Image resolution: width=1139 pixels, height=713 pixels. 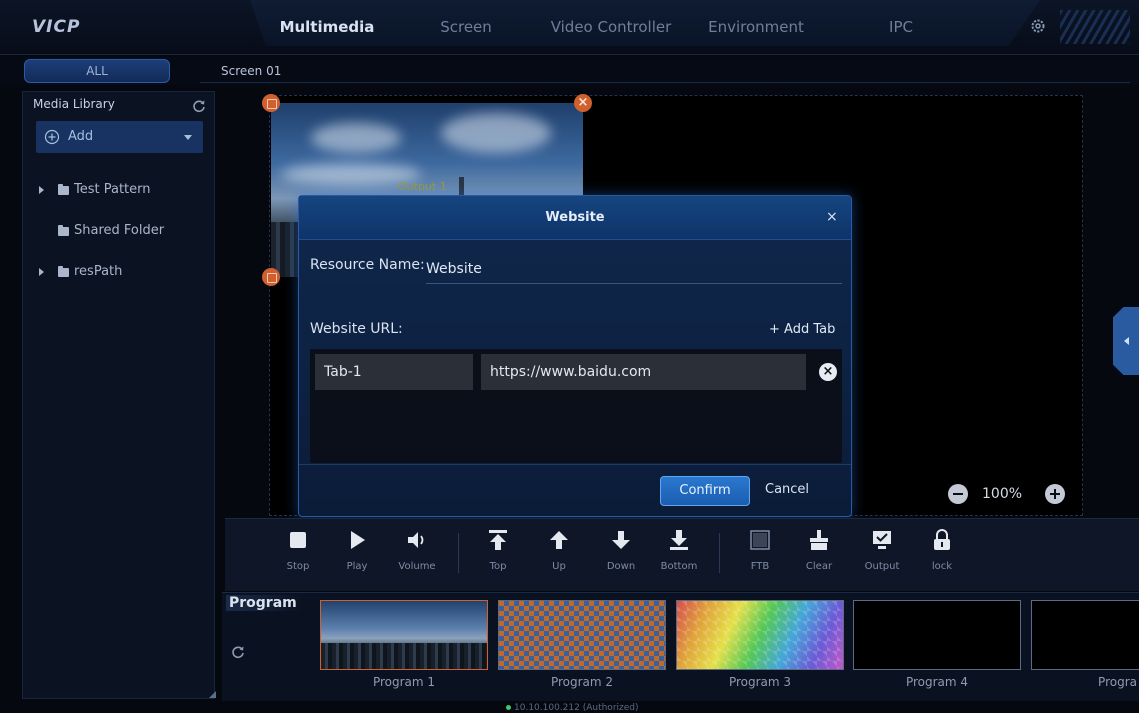 I want to click on tree-item-respath: resPath, so click(x=119, y=273).